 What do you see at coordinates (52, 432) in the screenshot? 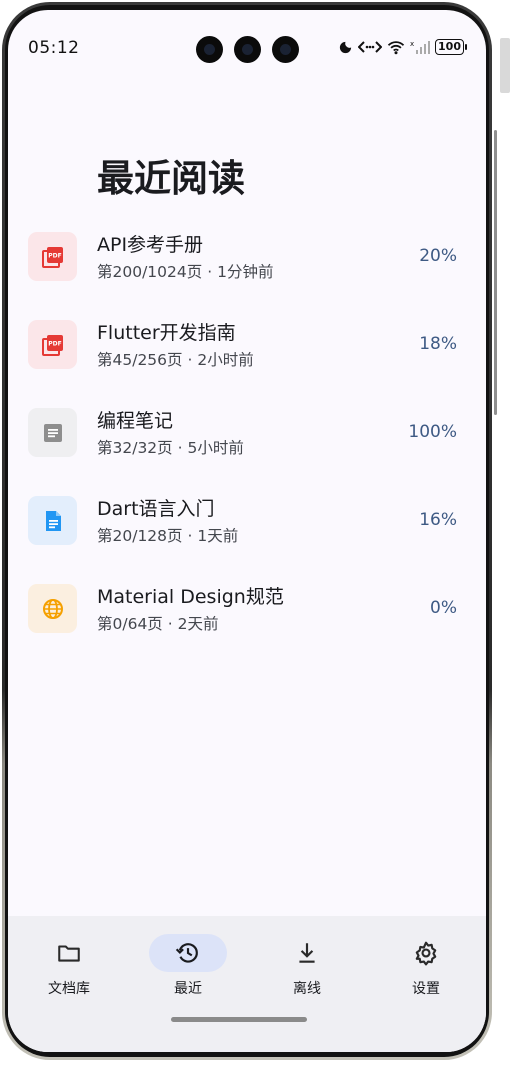
I see `note-icon` at bounding box center [52, 432].